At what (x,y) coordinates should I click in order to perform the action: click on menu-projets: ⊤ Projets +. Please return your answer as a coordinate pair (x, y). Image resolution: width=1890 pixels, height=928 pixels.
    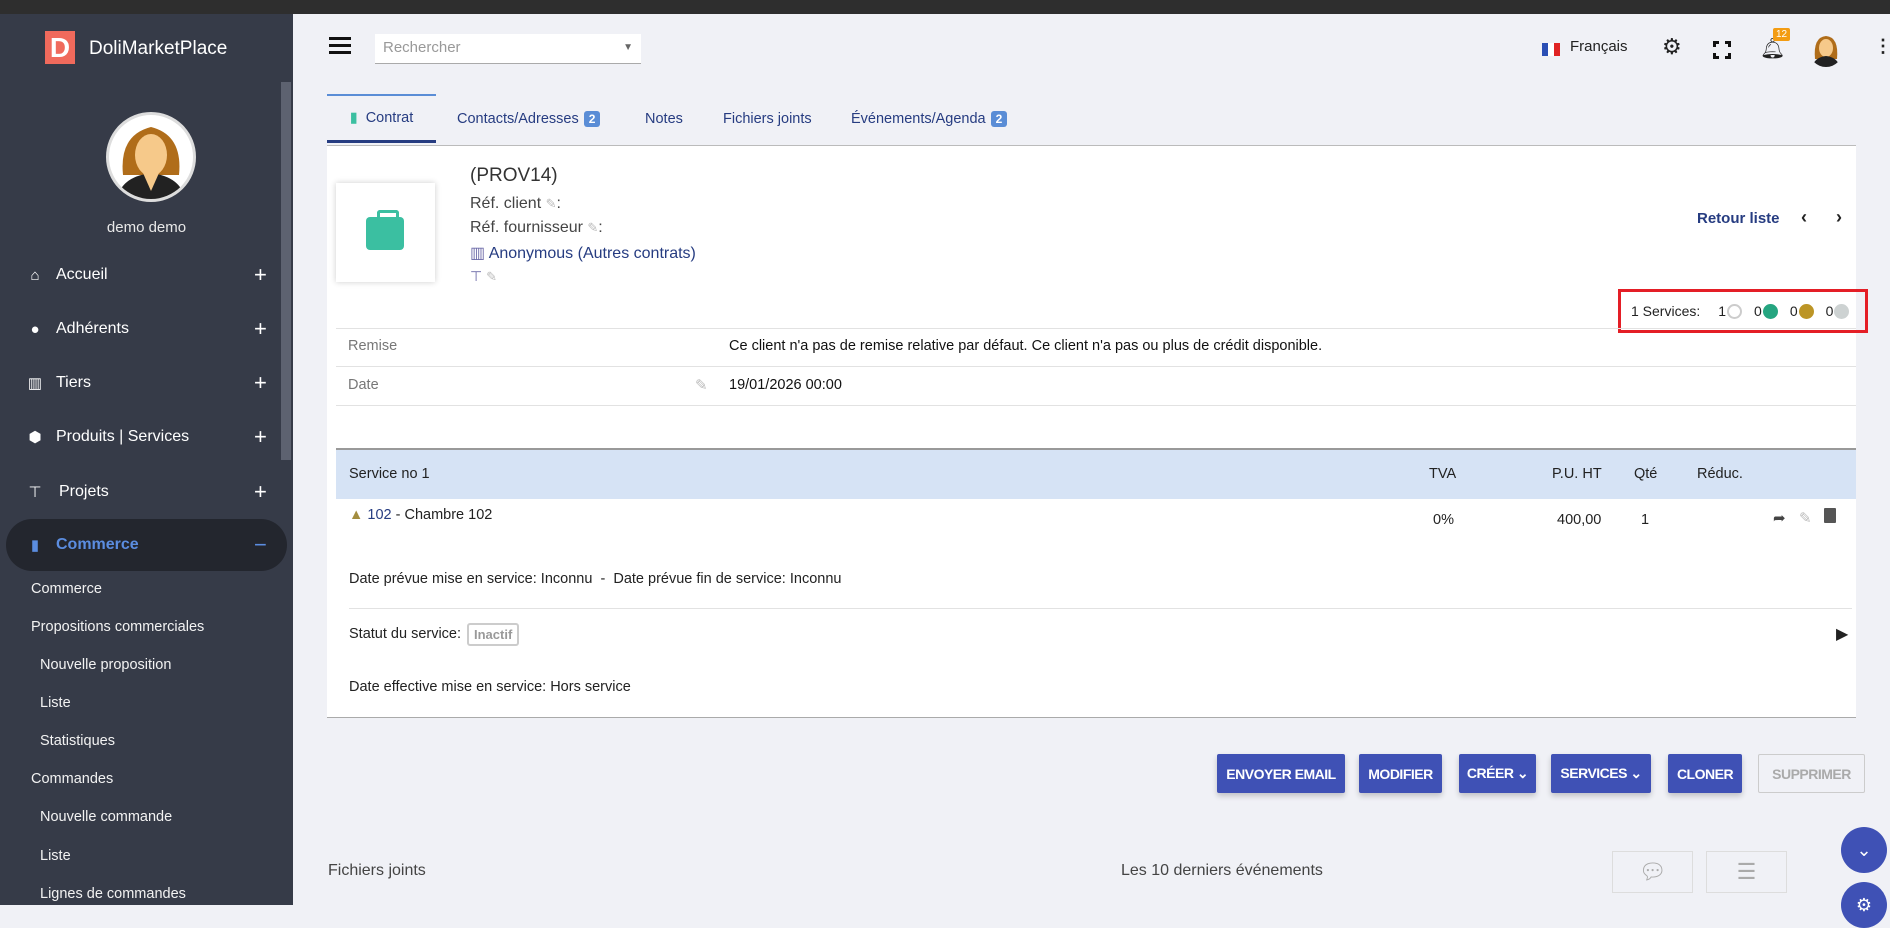
    Looking at the image, I should click on (146, 492).